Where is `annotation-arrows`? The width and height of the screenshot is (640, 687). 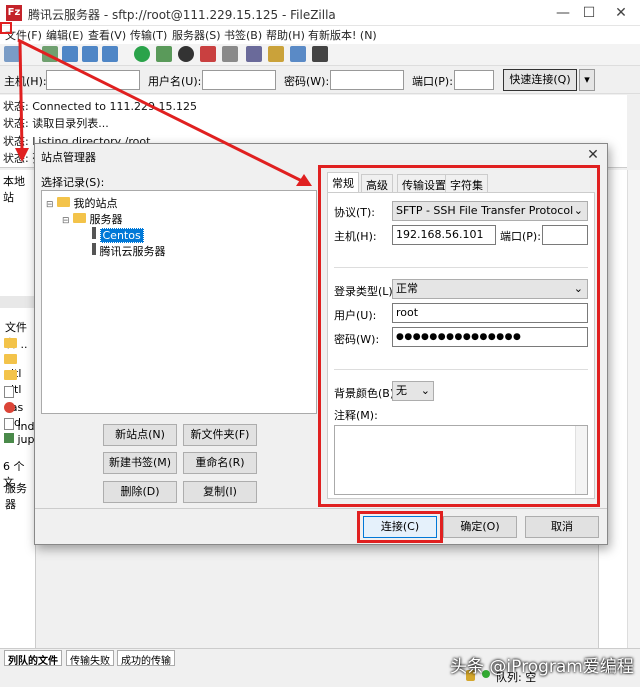
annotation-arrows is located at coordinates (163, 112).